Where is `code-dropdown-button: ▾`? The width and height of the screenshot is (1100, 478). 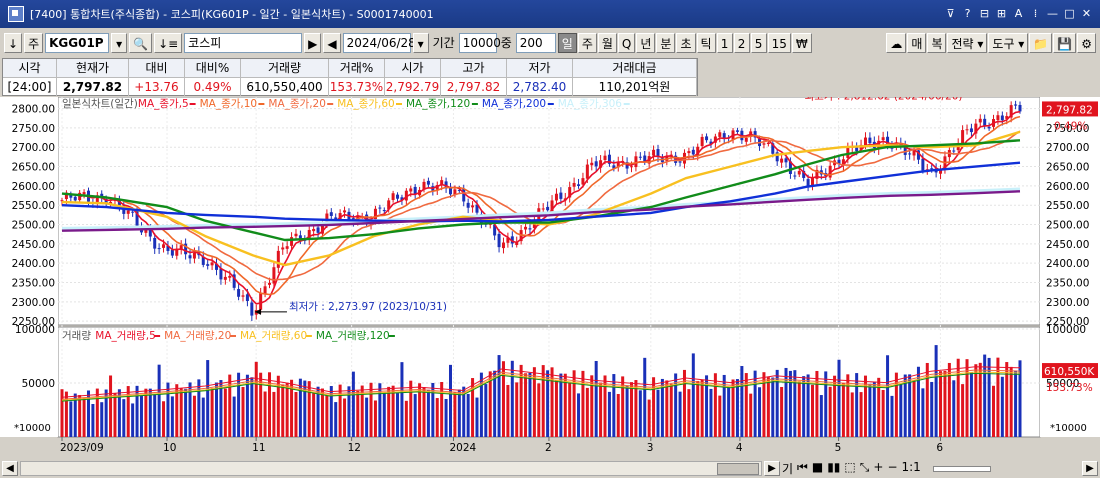 code-dropdown-button: ▾ is located at coordinates (119, 42).